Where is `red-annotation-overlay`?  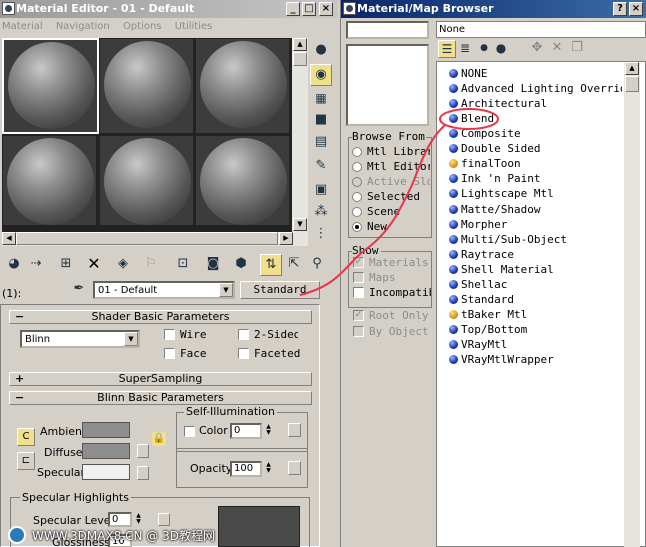 red-annotation-overlay is located at coordinates (399, 202).